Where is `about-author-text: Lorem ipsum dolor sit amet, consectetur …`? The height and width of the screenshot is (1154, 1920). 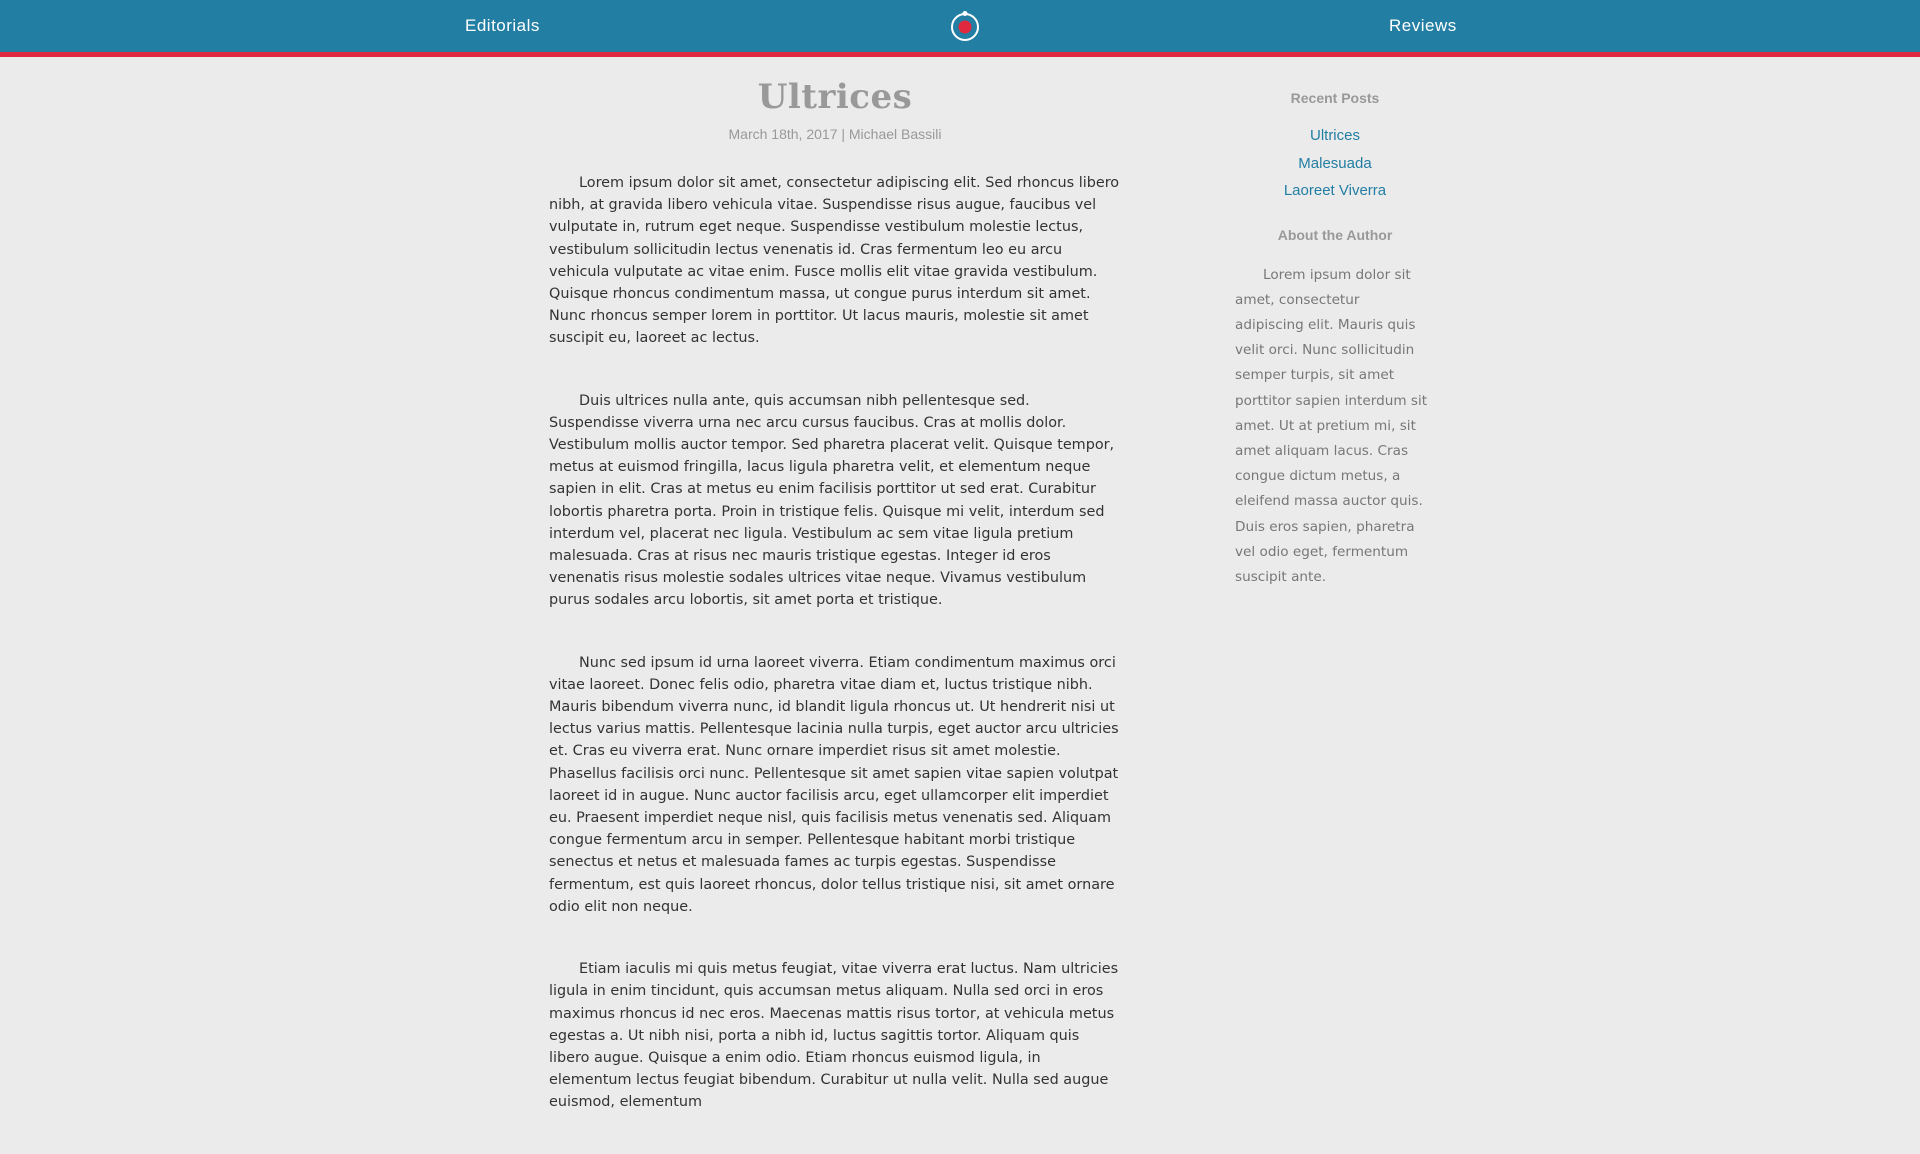
about-author-text: Lorem ipsum dolor sit amet, consectetur … is located at coordinates (1331, 425).